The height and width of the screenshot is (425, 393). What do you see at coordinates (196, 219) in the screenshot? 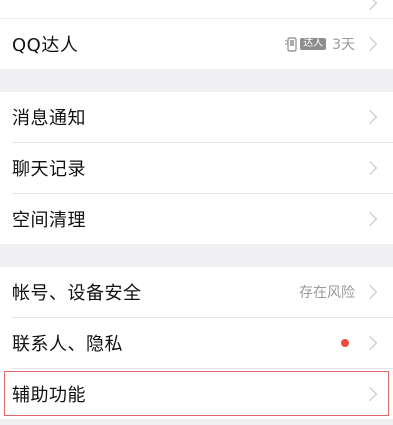
I see `space-cleanup-row: 空间清理` at bounding box center [196, 219].